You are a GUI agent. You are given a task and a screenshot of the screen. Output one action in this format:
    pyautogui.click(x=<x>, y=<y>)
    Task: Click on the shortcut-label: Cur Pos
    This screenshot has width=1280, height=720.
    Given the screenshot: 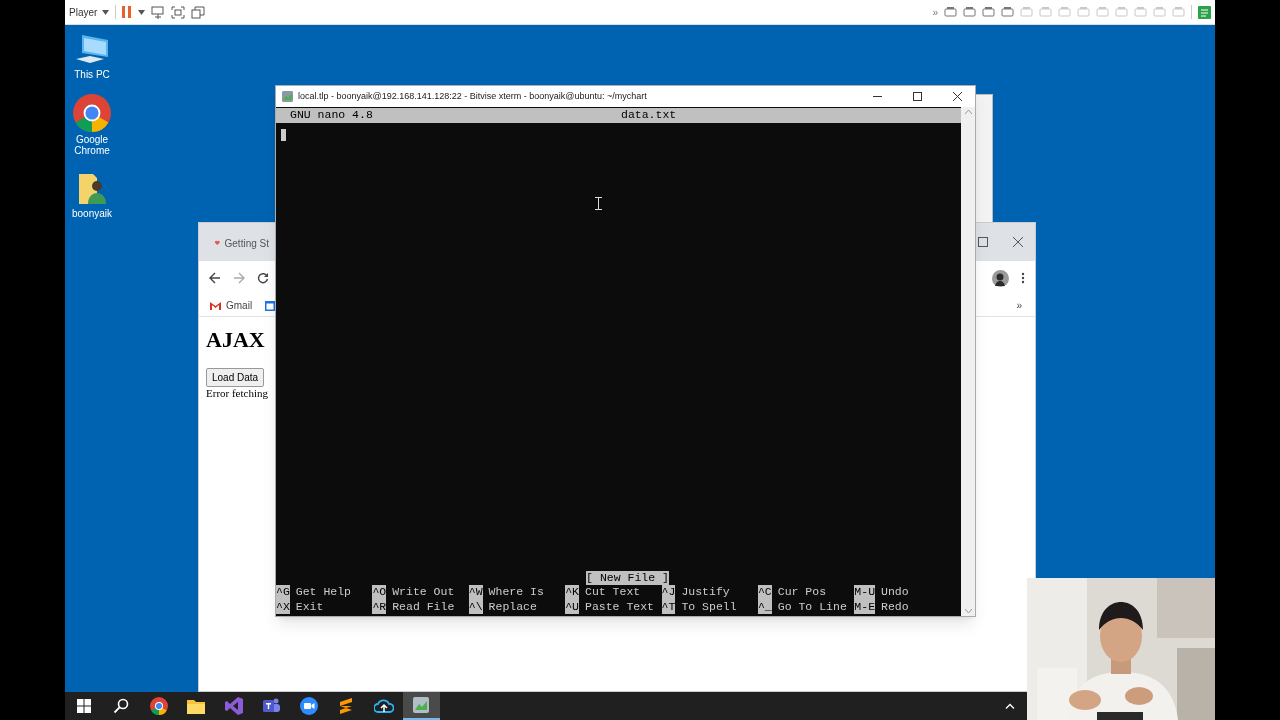 What is the action you would take?
    pyautogui.click(x=802, y=592)
    